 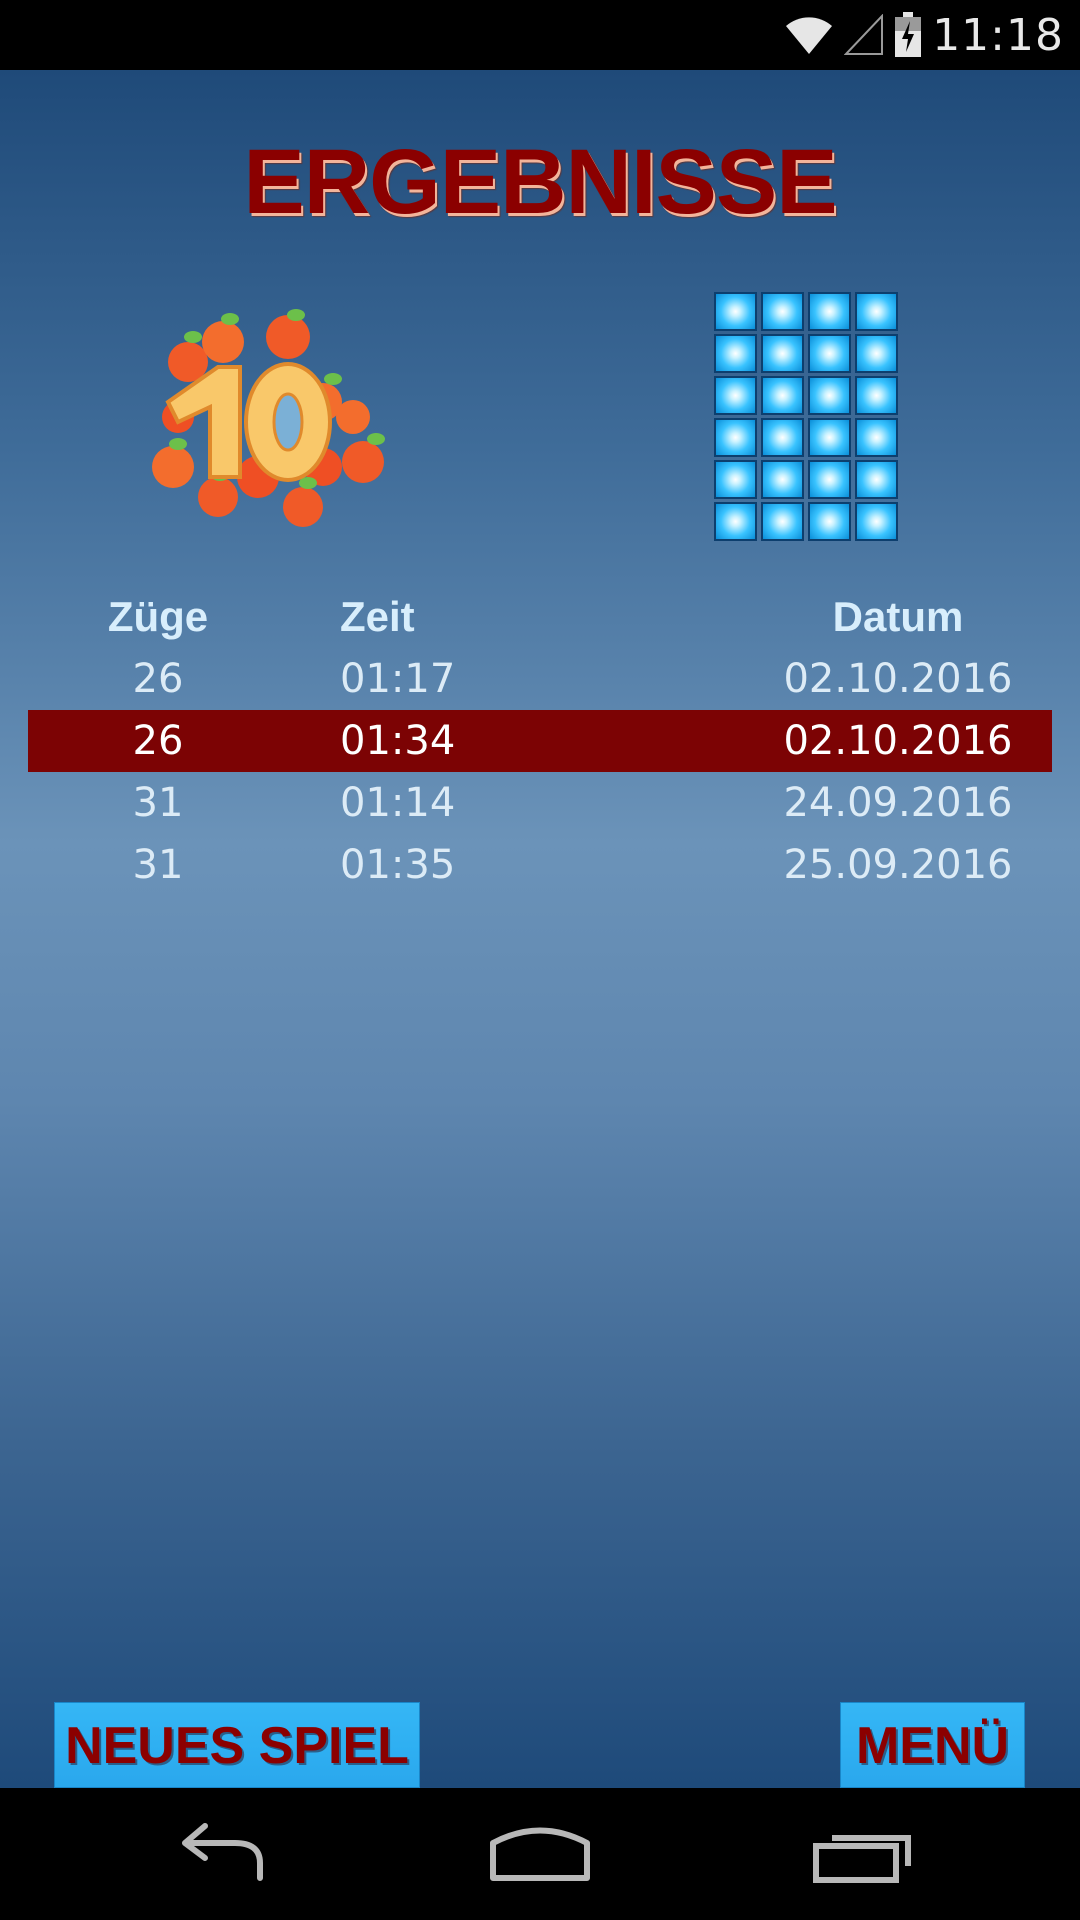 I want to click on status-bar: 11:18, so click(x=540, y=35).